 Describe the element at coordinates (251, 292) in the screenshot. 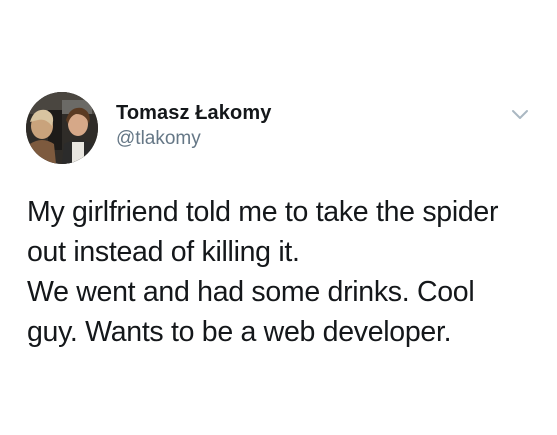

I see `tweet-text-line: We went and had some drinks. Cool` at that location.